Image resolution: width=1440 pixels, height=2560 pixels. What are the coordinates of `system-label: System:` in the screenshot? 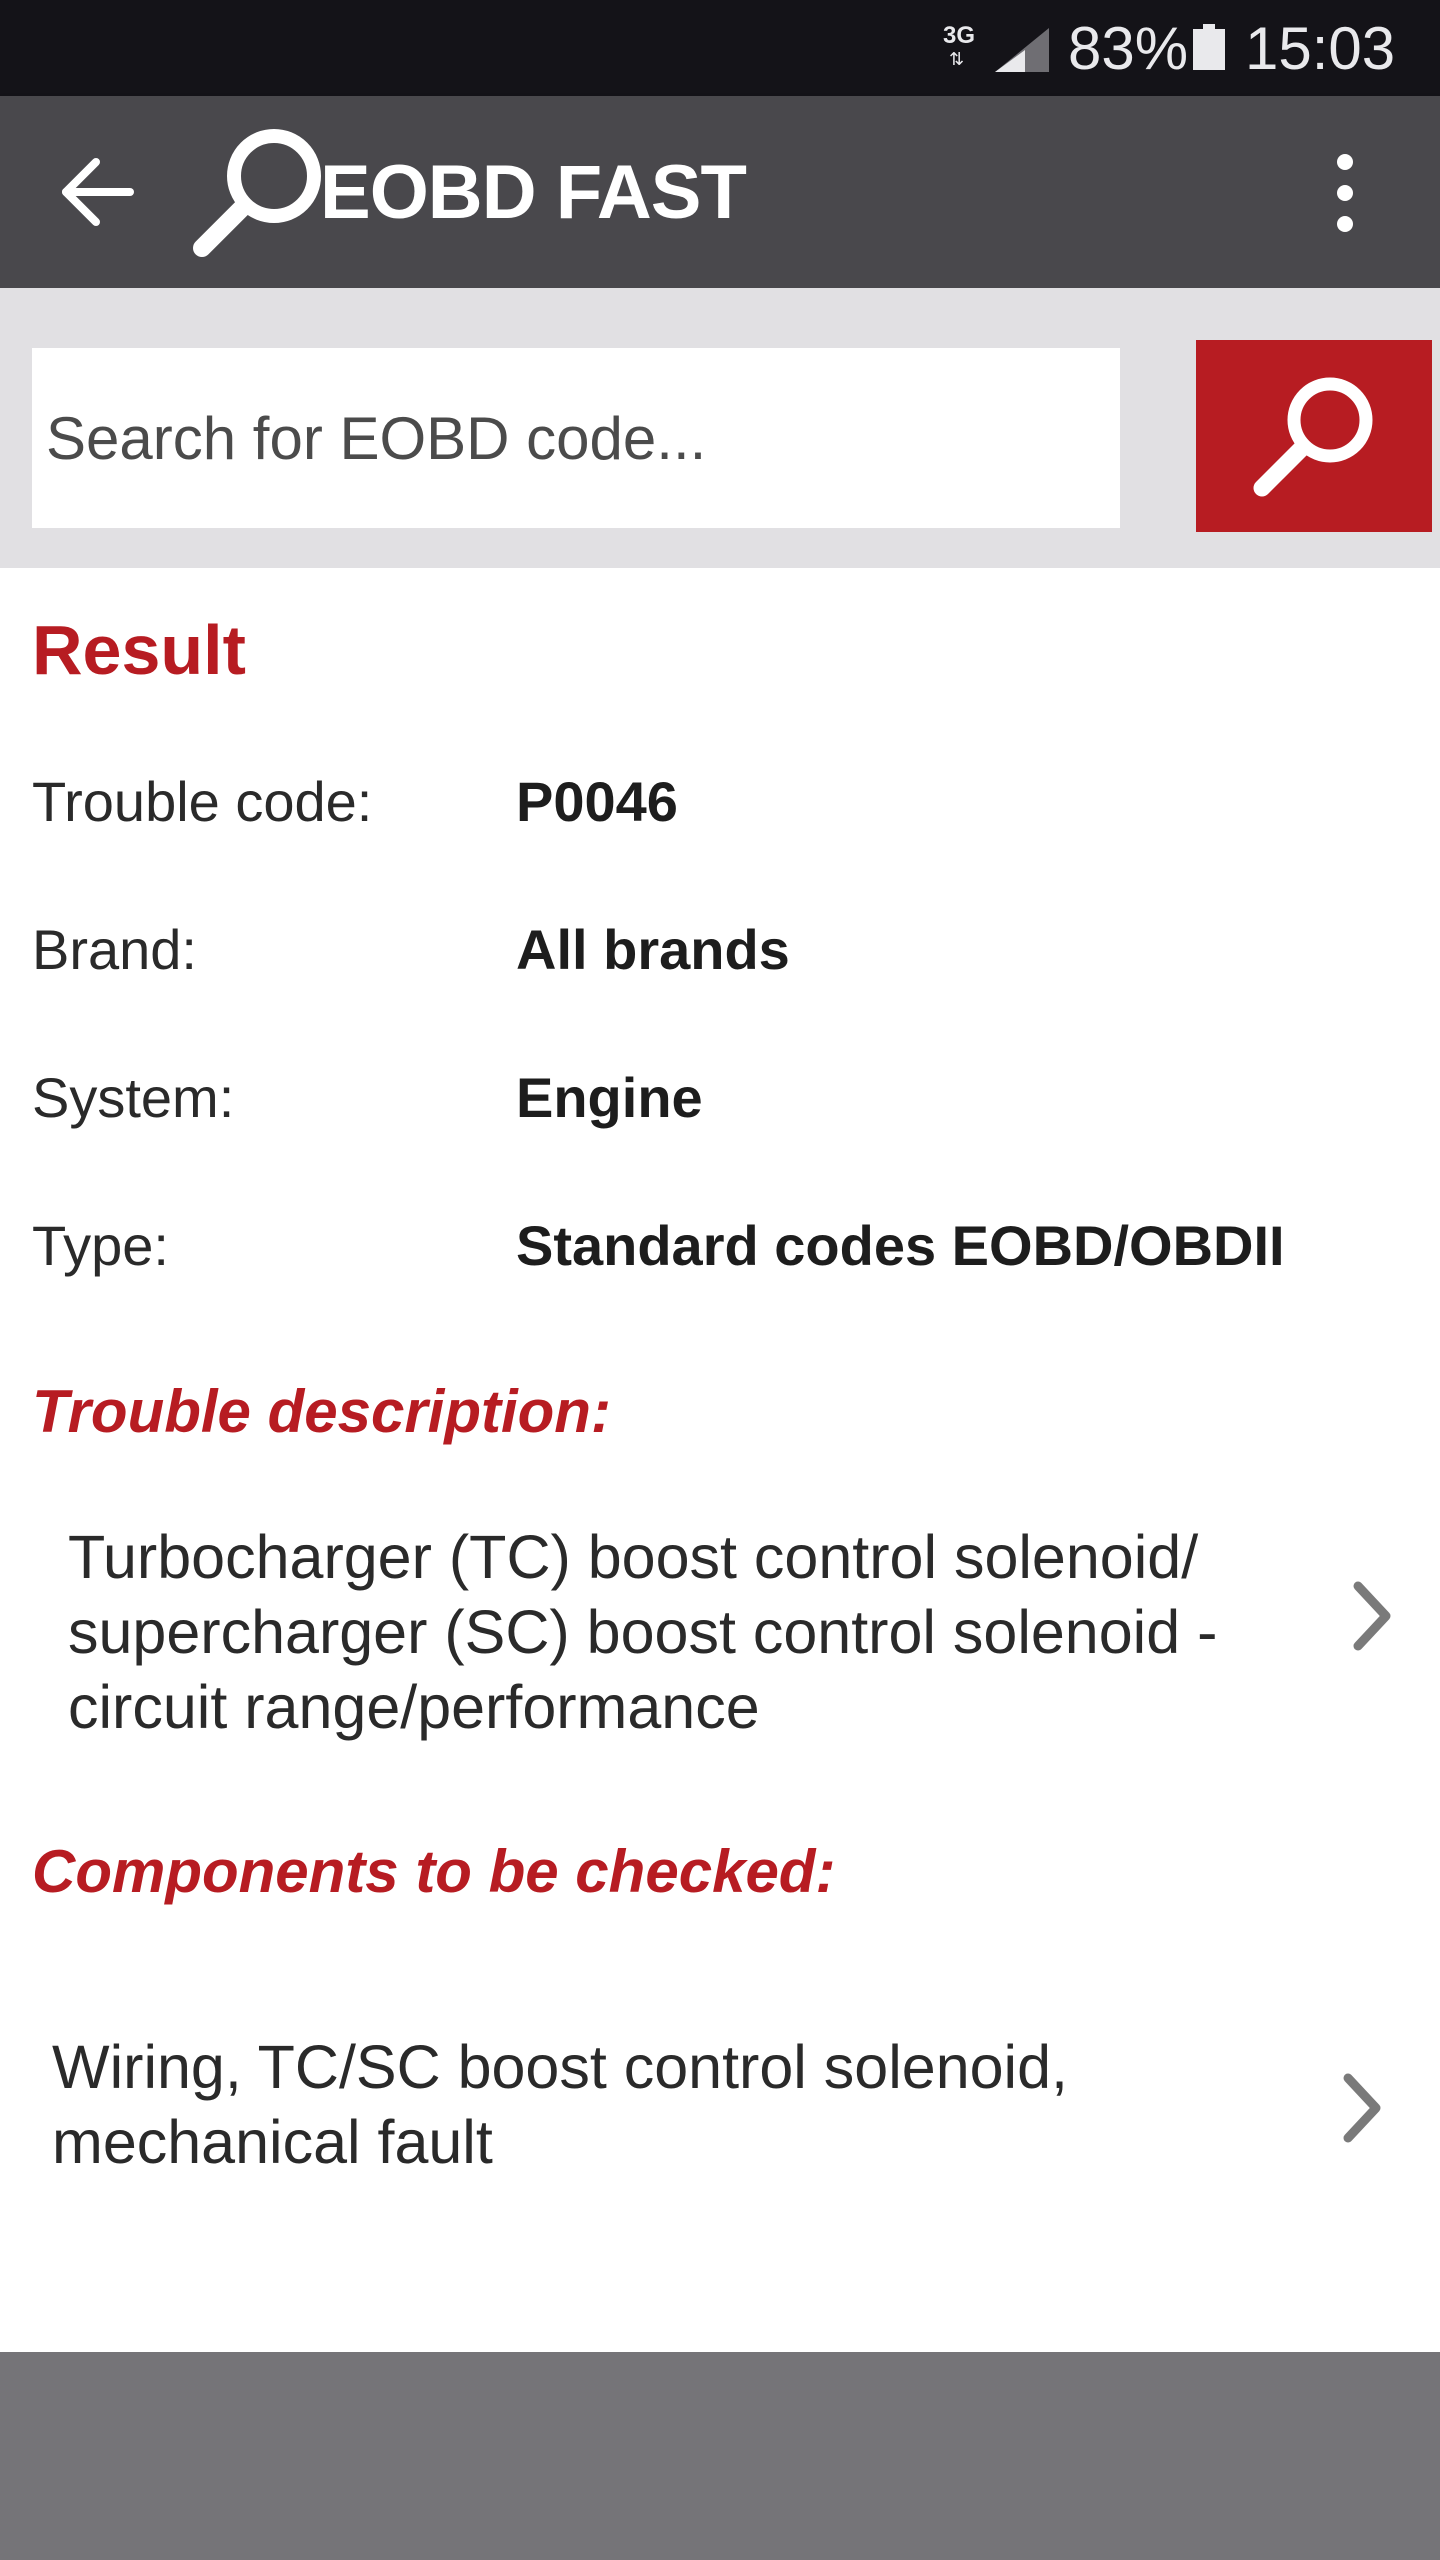 It's located at (133, 1097).